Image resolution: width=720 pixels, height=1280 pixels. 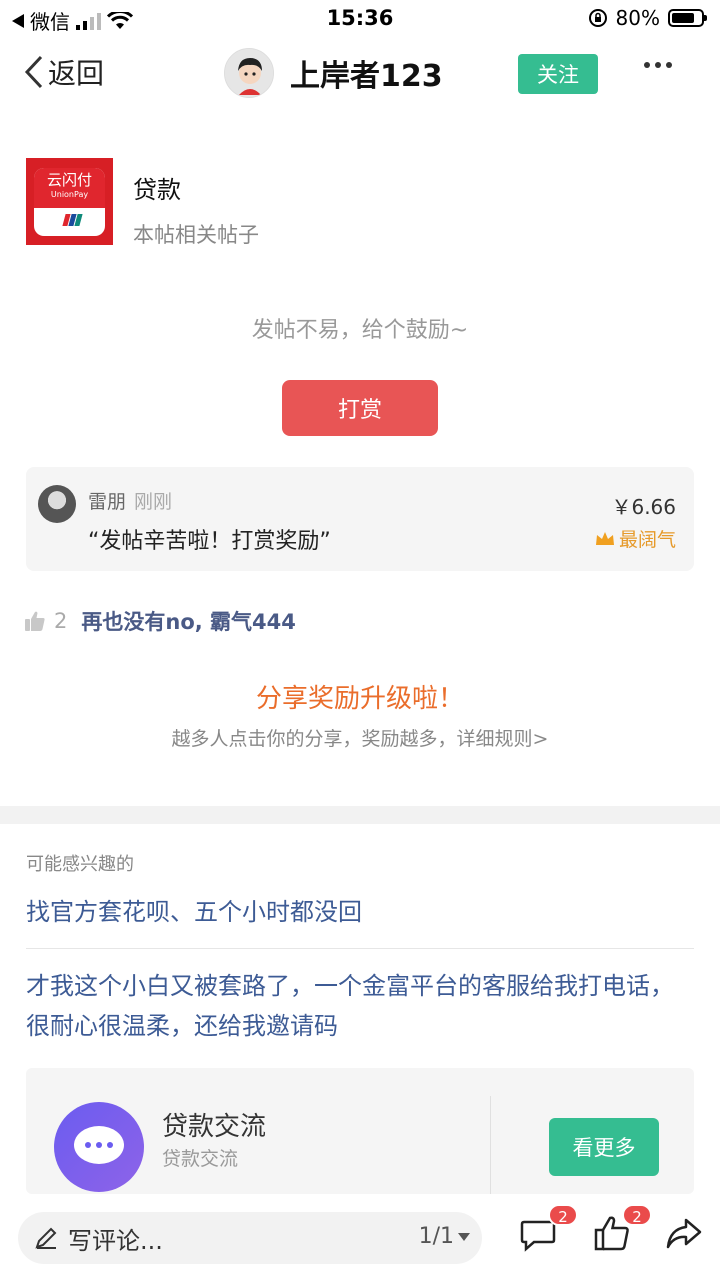 I want to click on author-avatar, so click(x=249, y=73).